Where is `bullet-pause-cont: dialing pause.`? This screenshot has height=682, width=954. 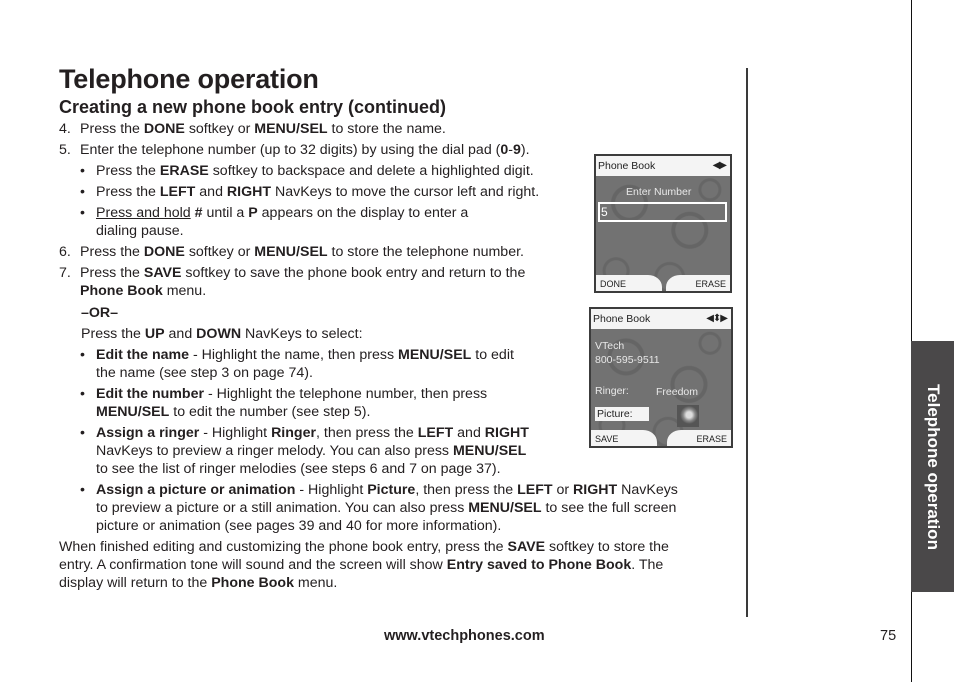 bullet-pause-cont: dialing pause. is located at coordinates (140, 231).